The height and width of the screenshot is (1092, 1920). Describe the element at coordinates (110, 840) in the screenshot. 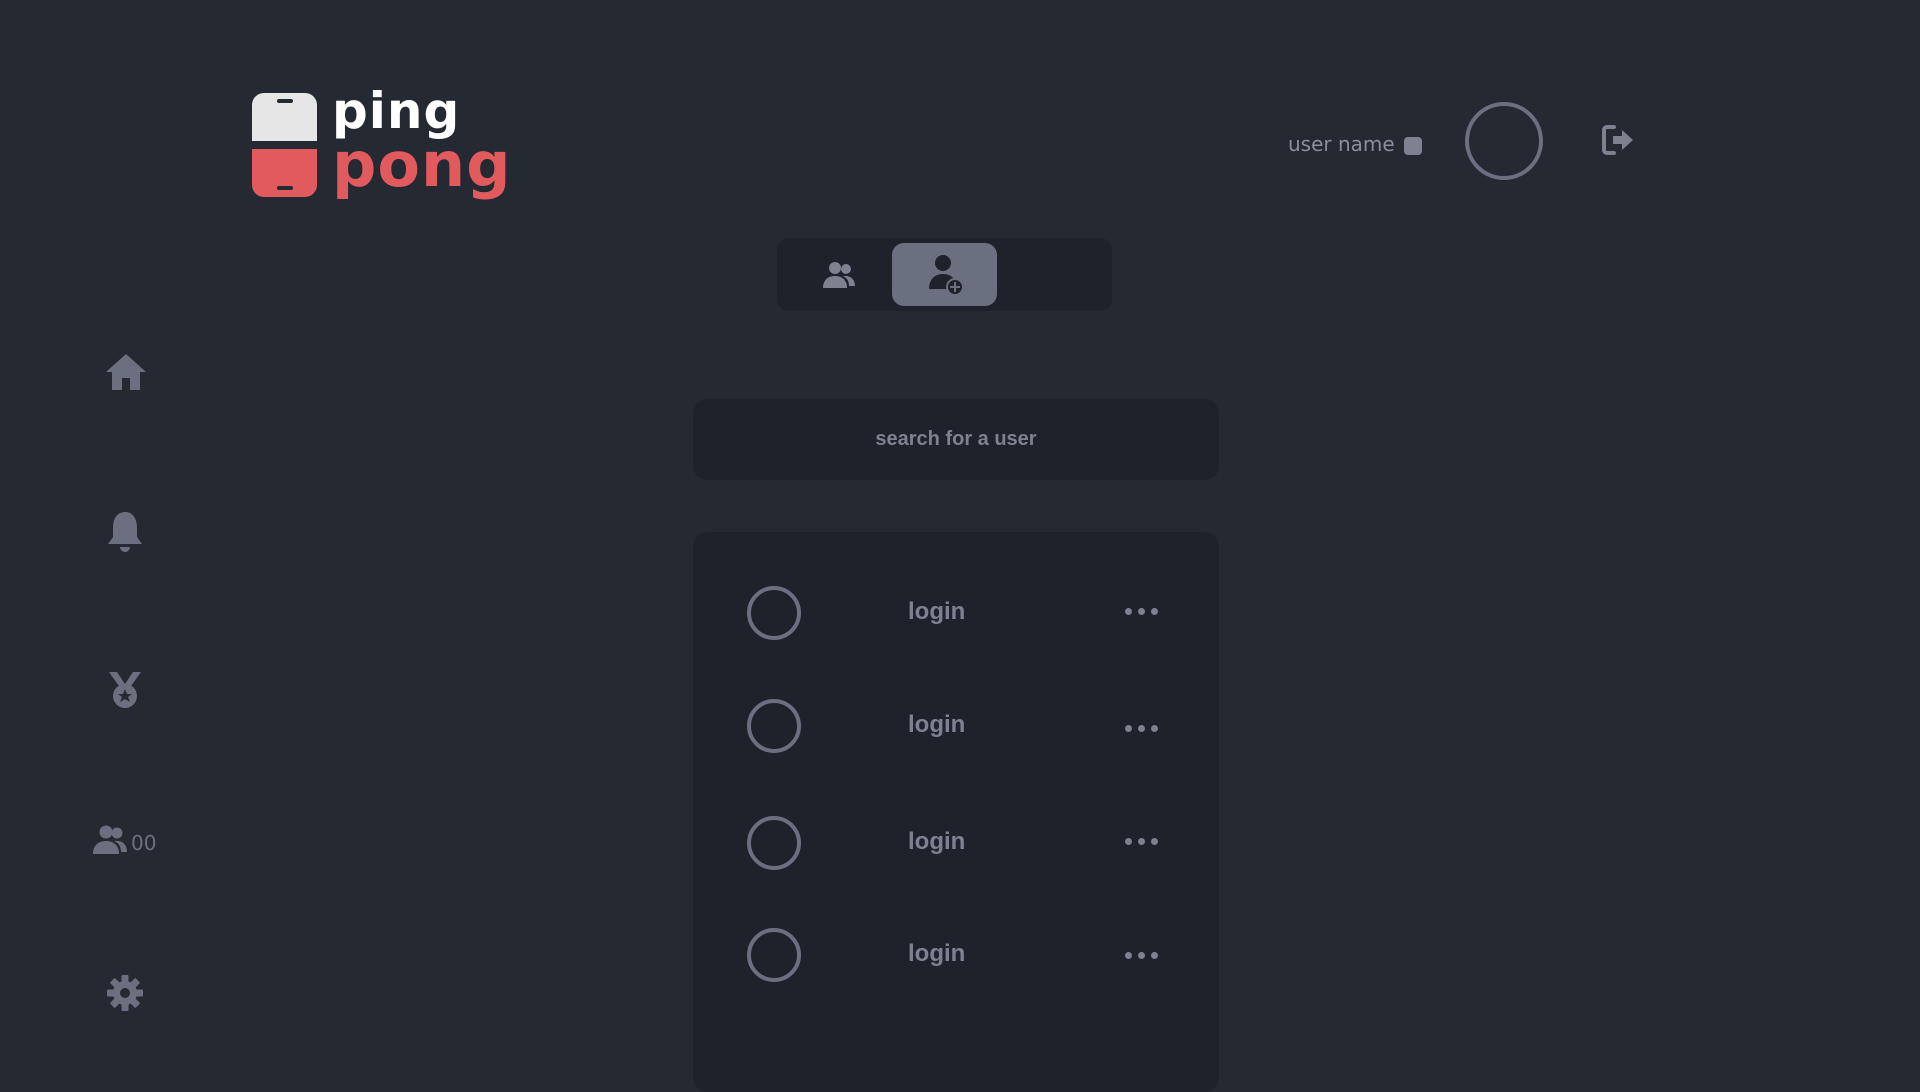

I see `users-icon` at that location.